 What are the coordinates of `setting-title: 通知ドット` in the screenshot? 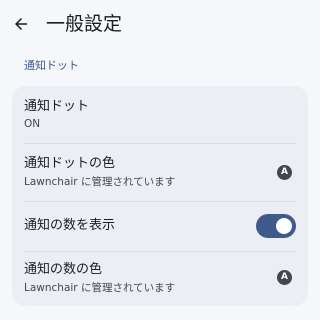 It's located at (57, 106).